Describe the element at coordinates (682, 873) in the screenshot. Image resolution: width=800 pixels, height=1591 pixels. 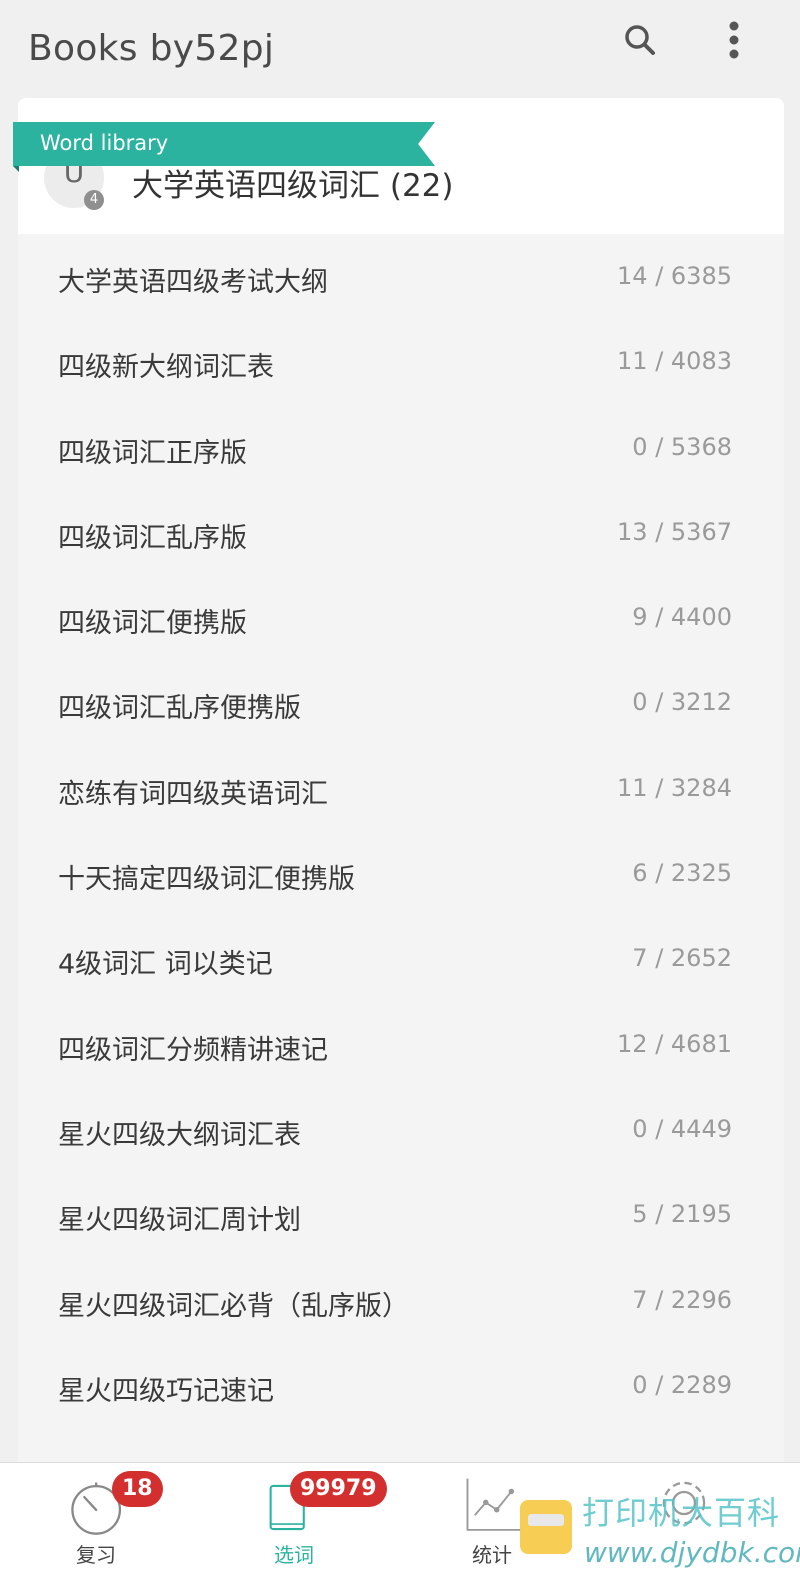
I see `book-progress-count: 6 / 2325` at that location.